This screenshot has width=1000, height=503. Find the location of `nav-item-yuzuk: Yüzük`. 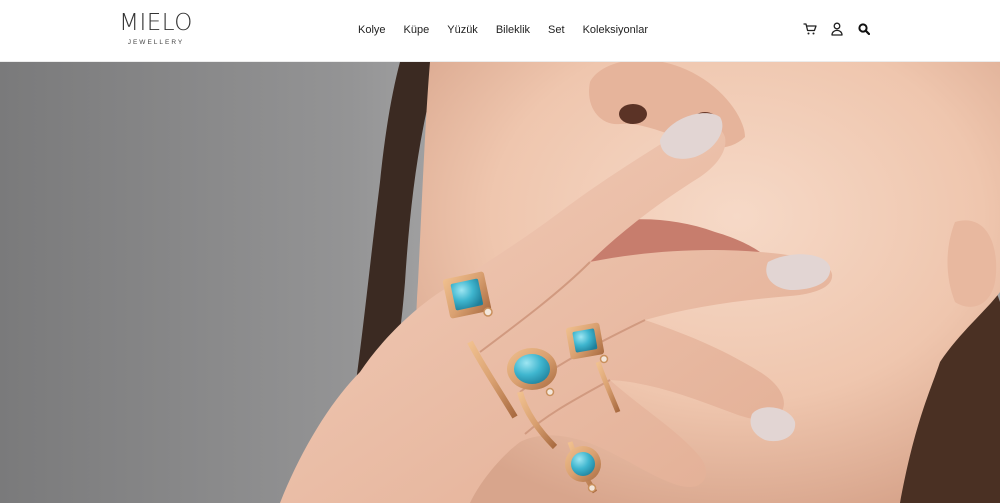

nav-item-yuzuk: Yüzük is located at coordinates (462, 30).